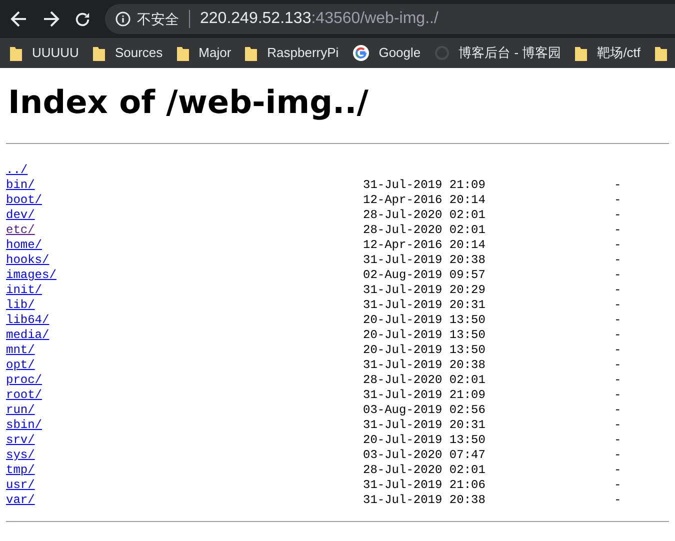  Describe the element at coordinates (184, 260) in the screenshot. I see `directory-link: hooks/` at that location.